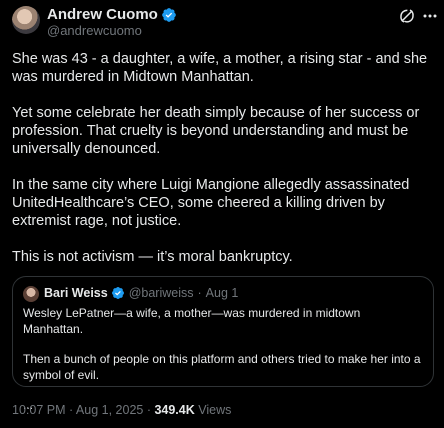 The image size is (444, 428). I want to click on quote-handle: @bariweiss, so click(161, 293).